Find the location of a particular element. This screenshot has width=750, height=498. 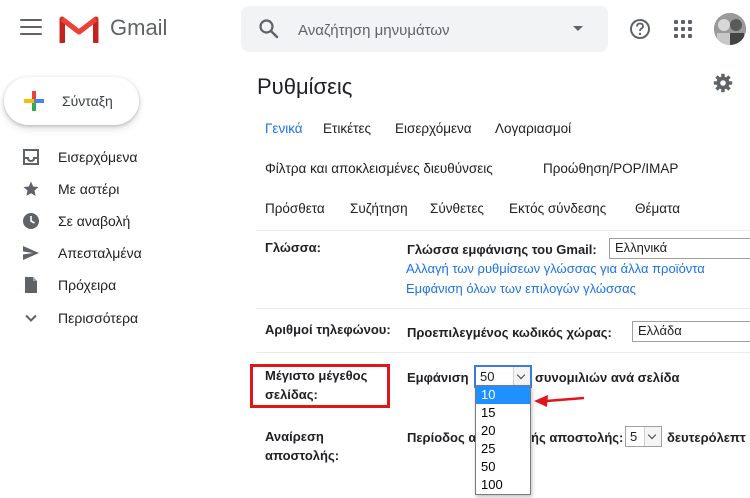

language-label: Γλώσσα: is located at coordinates (293, 247).